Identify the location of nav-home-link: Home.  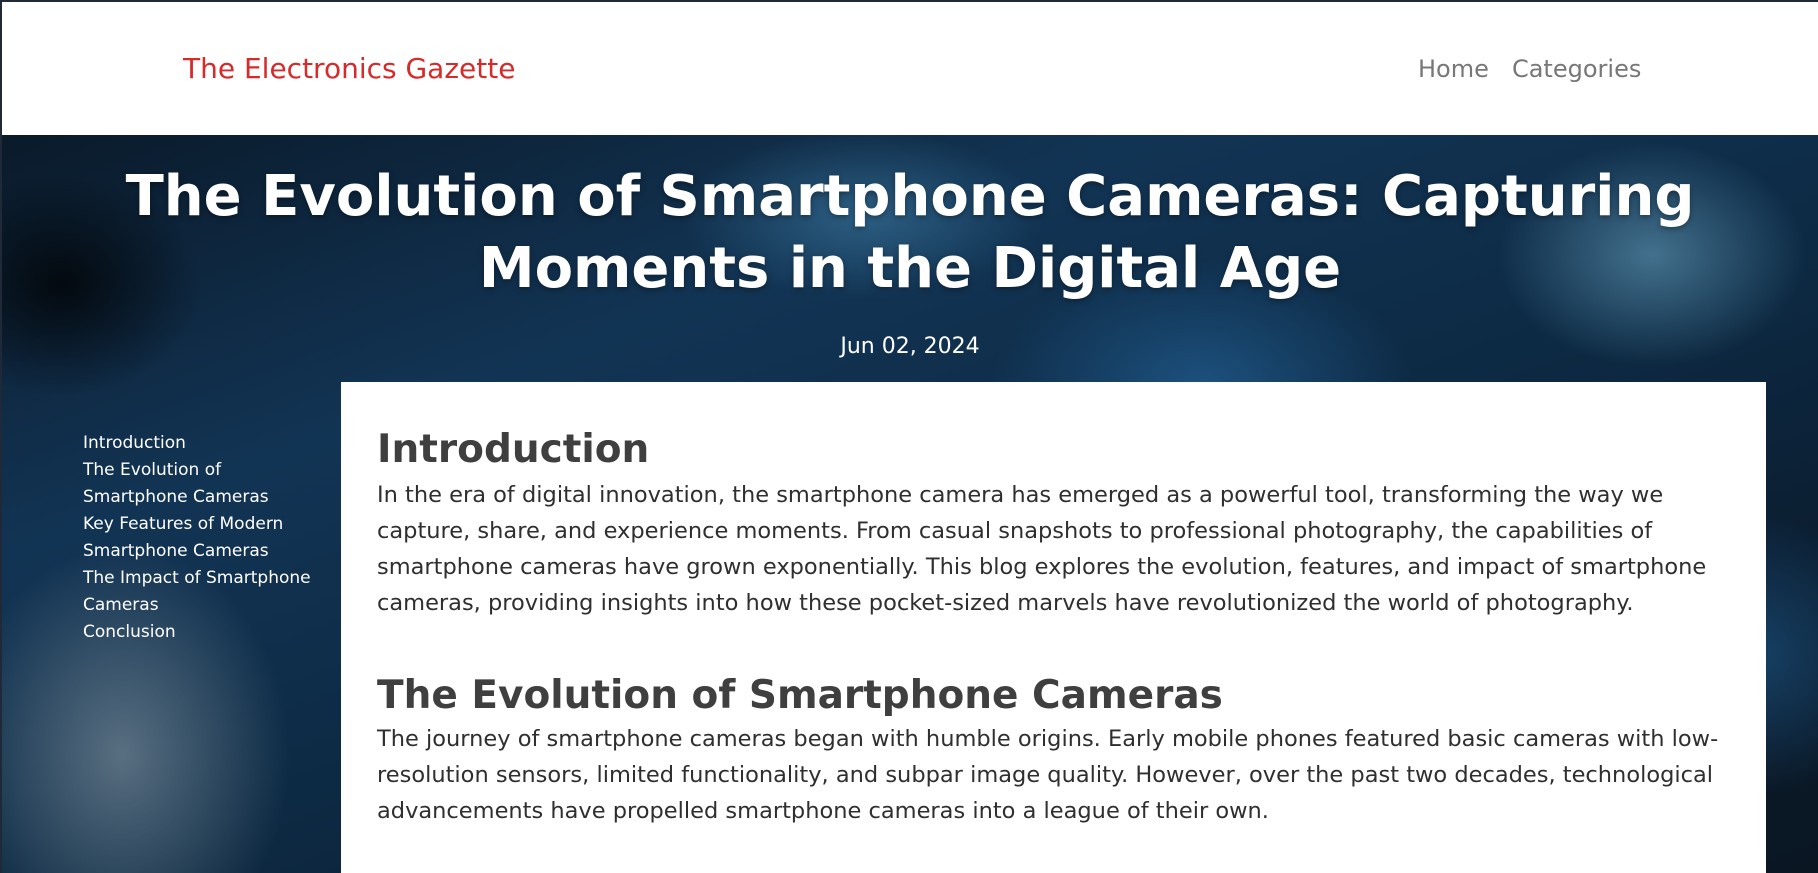
(1453, 69).